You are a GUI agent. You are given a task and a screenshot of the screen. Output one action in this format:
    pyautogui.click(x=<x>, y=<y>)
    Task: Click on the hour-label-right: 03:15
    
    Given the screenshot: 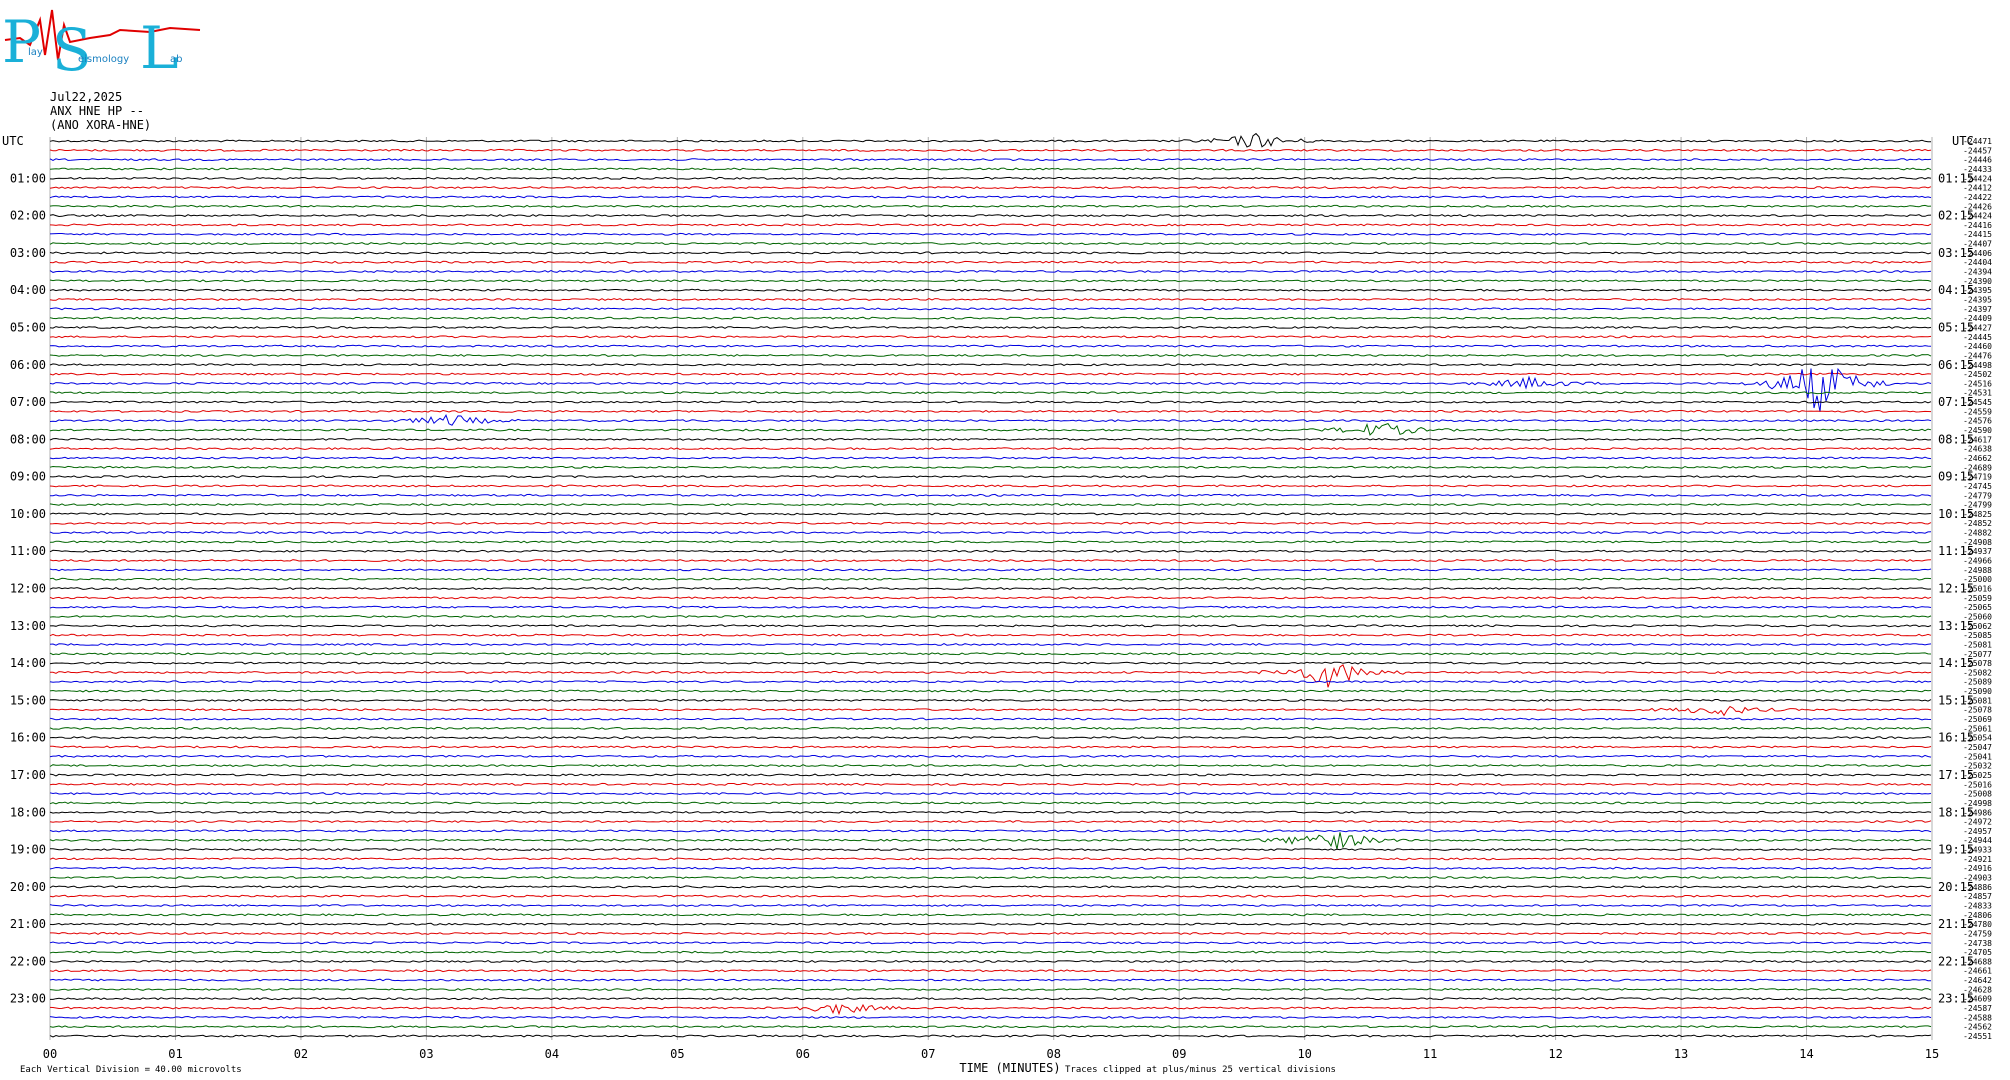 What is the action you would take?
    pyautogui.click(x=1956, y=253)
    